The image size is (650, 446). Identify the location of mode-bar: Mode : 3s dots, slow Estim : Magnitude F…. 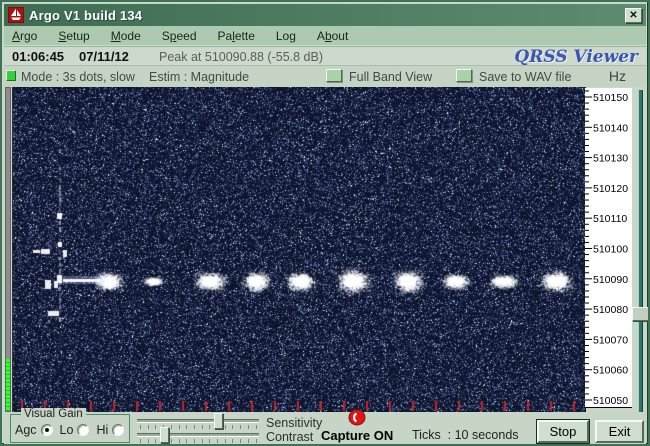
(325, 76).